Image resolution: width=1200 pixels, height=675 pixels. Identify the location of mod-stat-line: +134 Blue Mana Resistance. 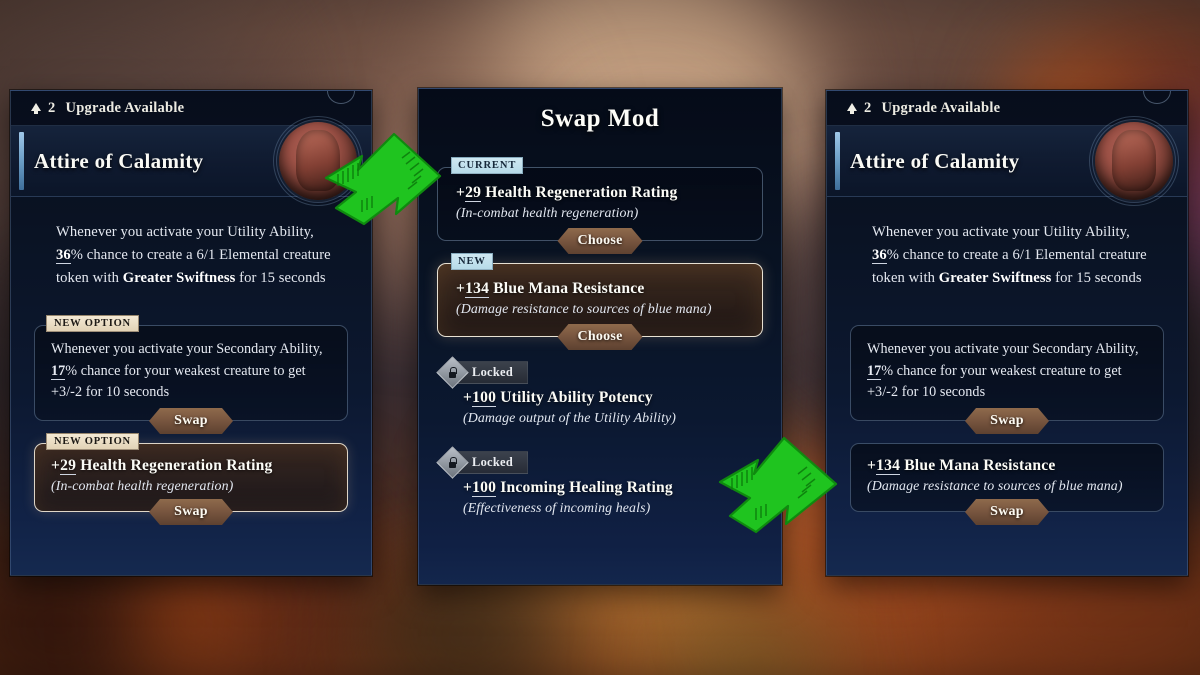
(601, 289).